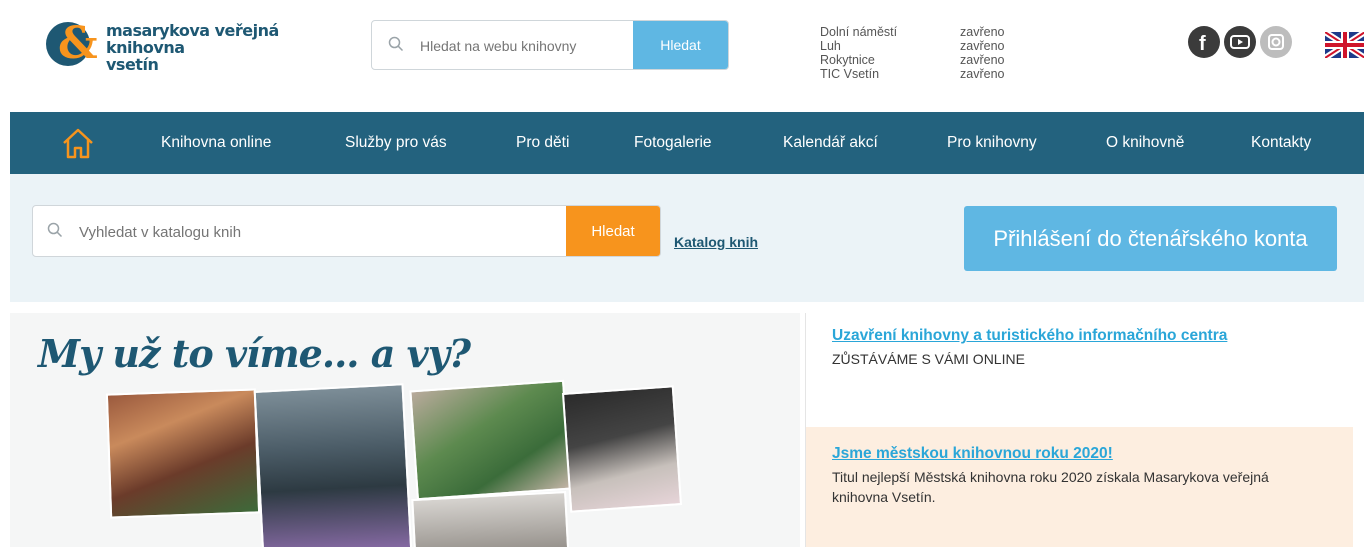 The image size is (1364, 547). What do you see at coordinates (542, 143) in the screenshot?
I see `nav-pro-deti: Pro děti` at bounding box center [542, 143].